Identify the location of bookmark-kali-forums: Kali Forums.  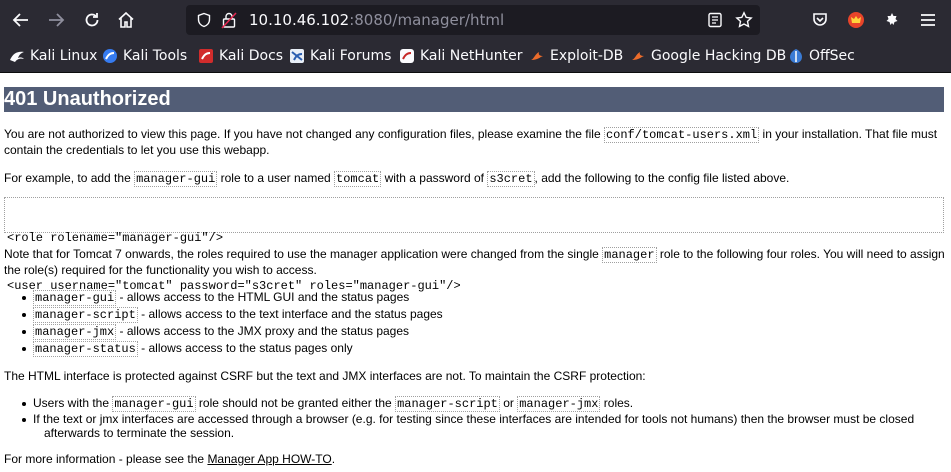
(340, 56).